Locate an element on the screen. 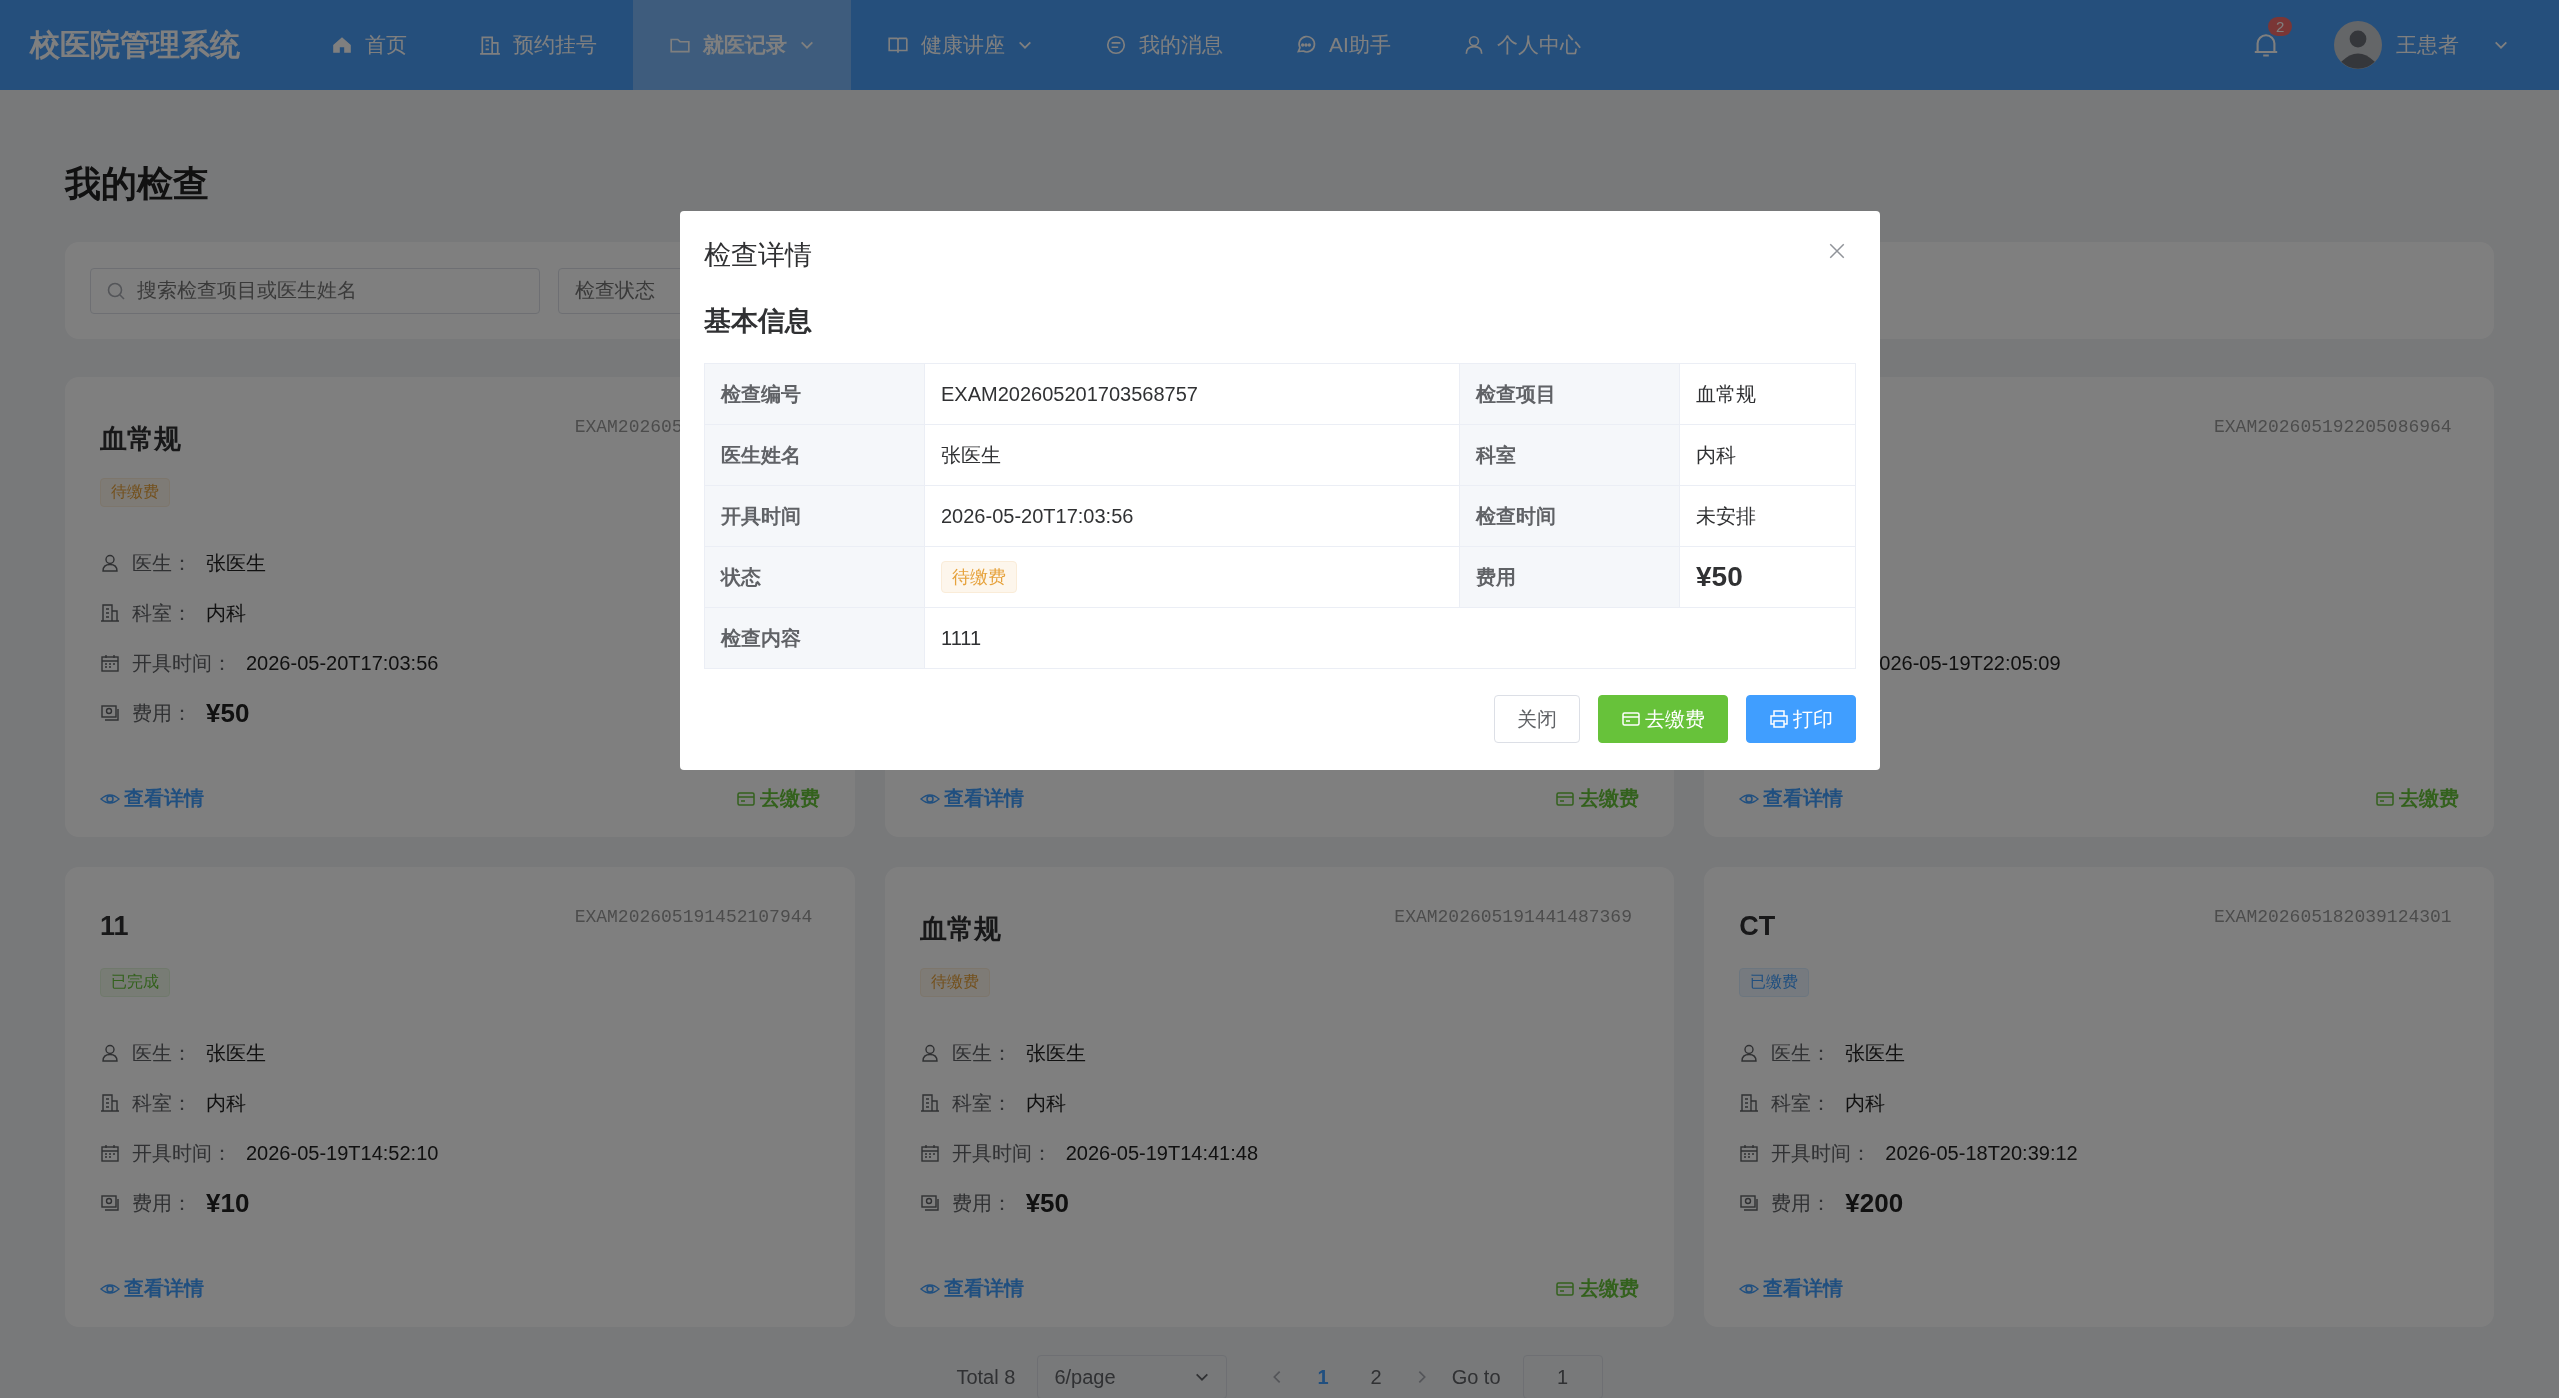  field-value: 2026-05-19T14:52:10 is located at coordinates (342, 1153).